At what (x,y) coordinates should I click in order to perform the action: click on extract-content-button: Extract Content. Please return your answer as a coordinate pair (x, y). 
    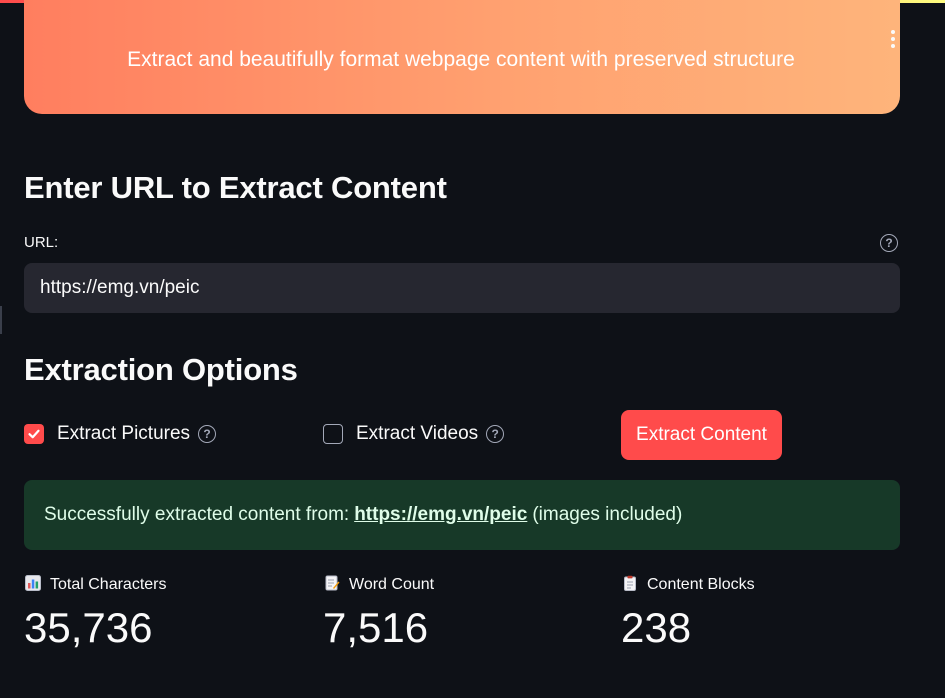
    Looking at the image, I should click on (701, 435).